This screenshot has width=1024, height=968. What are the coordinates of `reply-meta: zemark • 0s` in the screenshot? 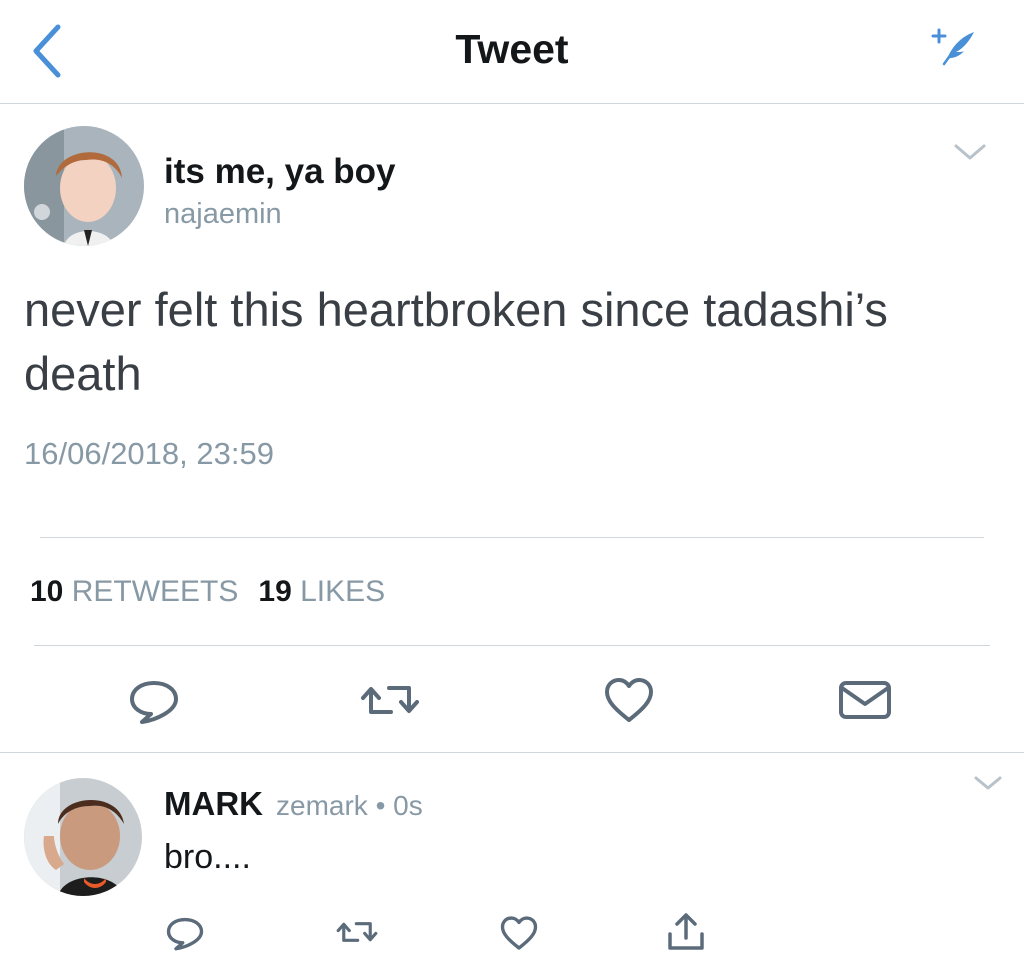 It's located at (349, 806).